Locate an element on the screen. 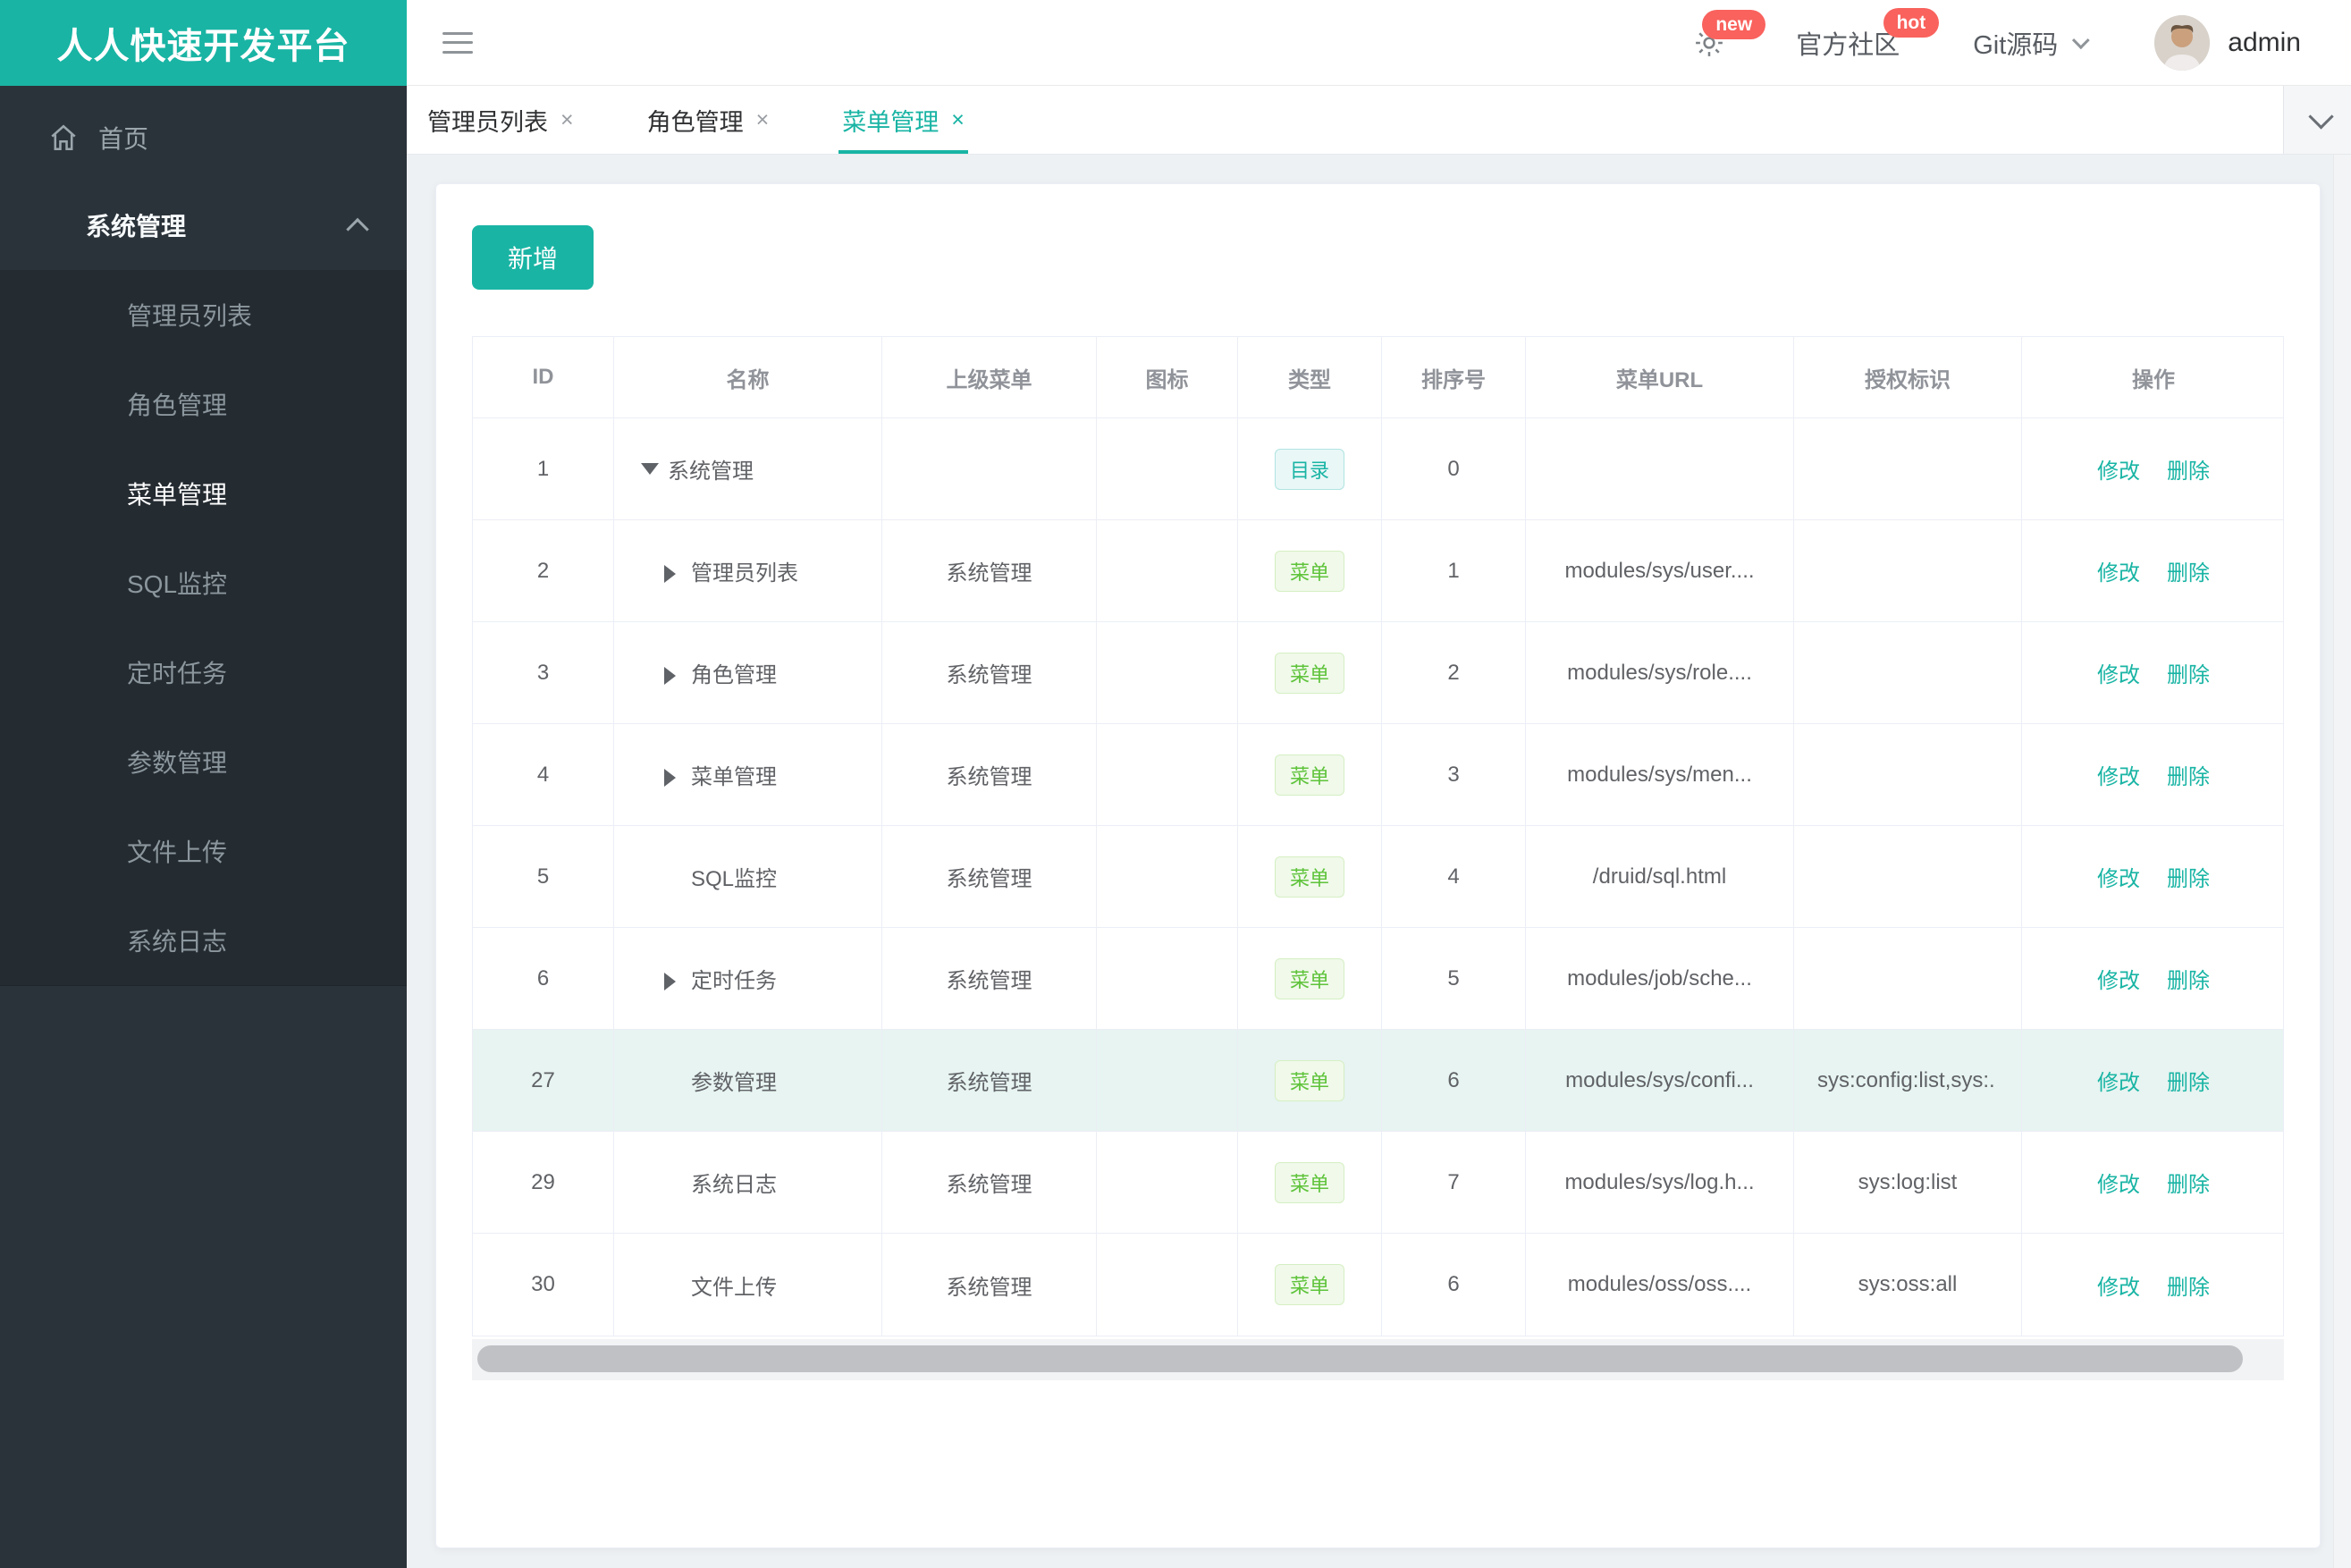 The height and width of the screenshot is (1568, 2351). tab-label: 管理员列表 is located at coordinates (487, 122).